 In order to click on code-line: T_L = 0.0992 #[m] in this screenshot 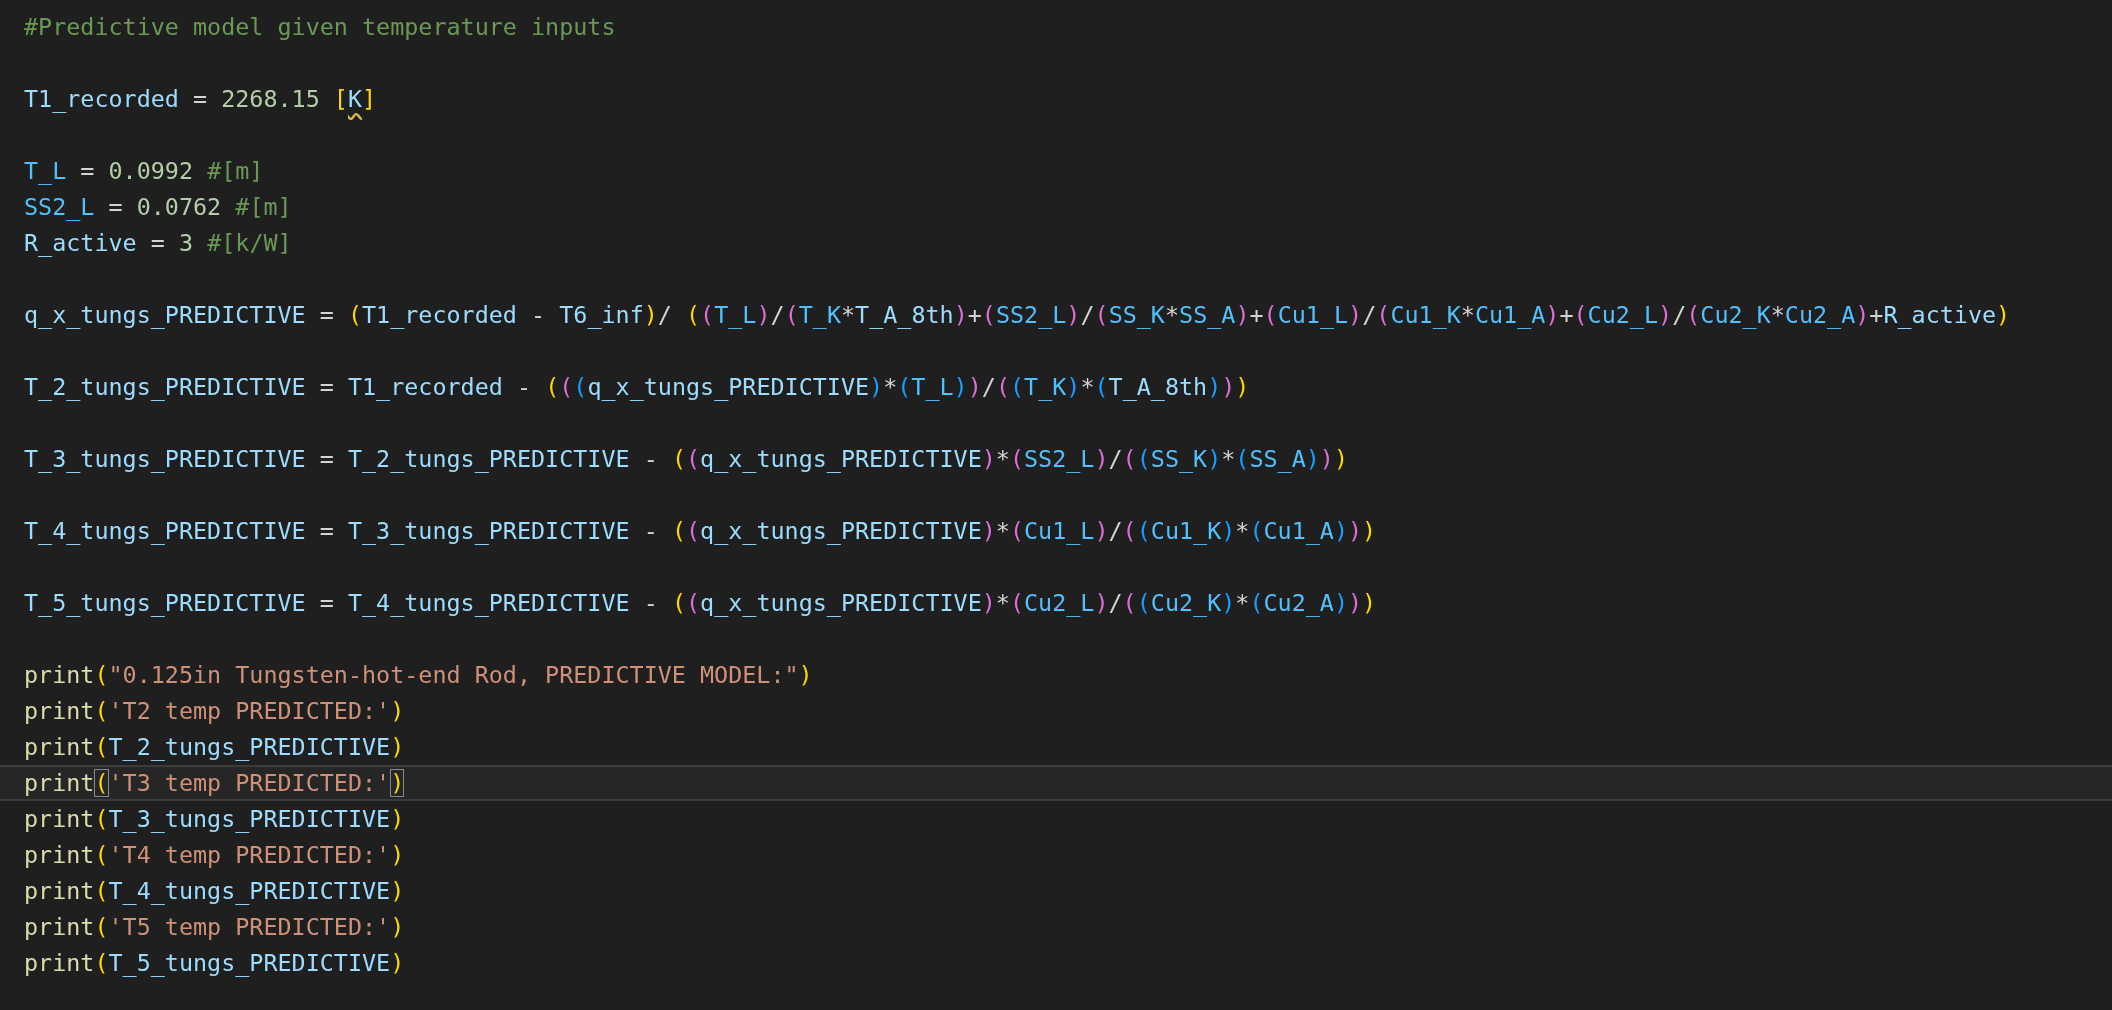, I will do `click(144, 171)`.